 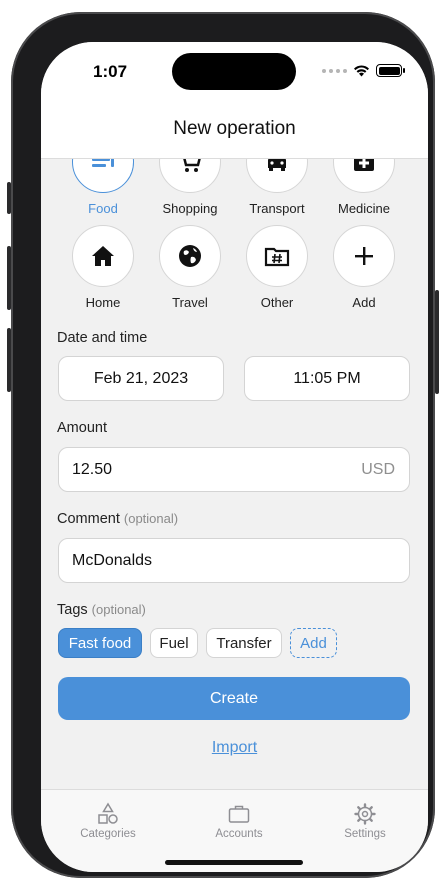 I want to click on category-label: Other, so click(x=277, y=302).